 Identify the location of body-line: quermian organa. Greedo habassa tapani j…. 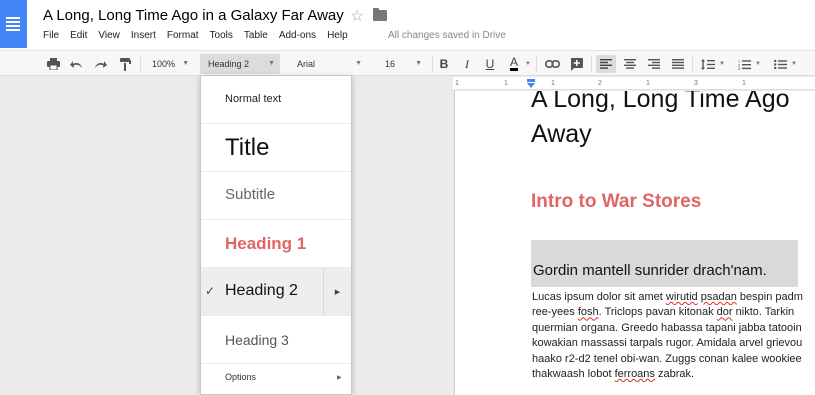
(667, 327).